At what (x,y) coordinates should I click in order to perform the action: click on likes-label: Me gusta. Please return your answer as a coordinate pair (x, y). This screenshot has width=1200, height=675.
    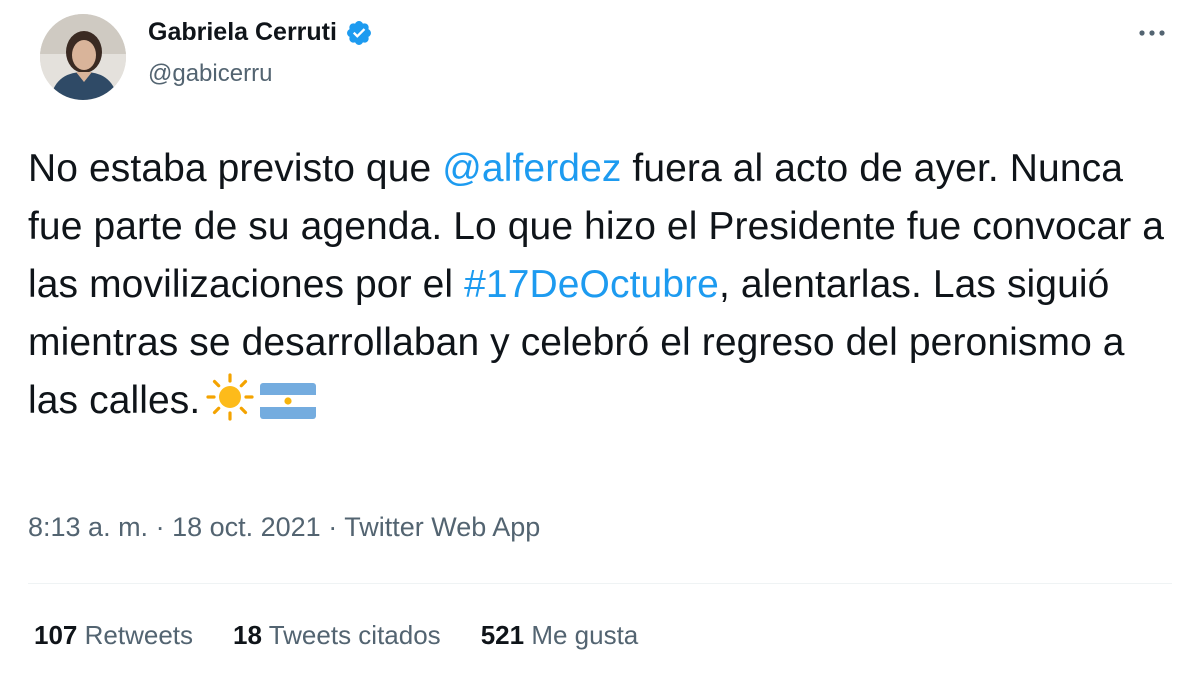
    Looking at the image, I should click on (585, 635).